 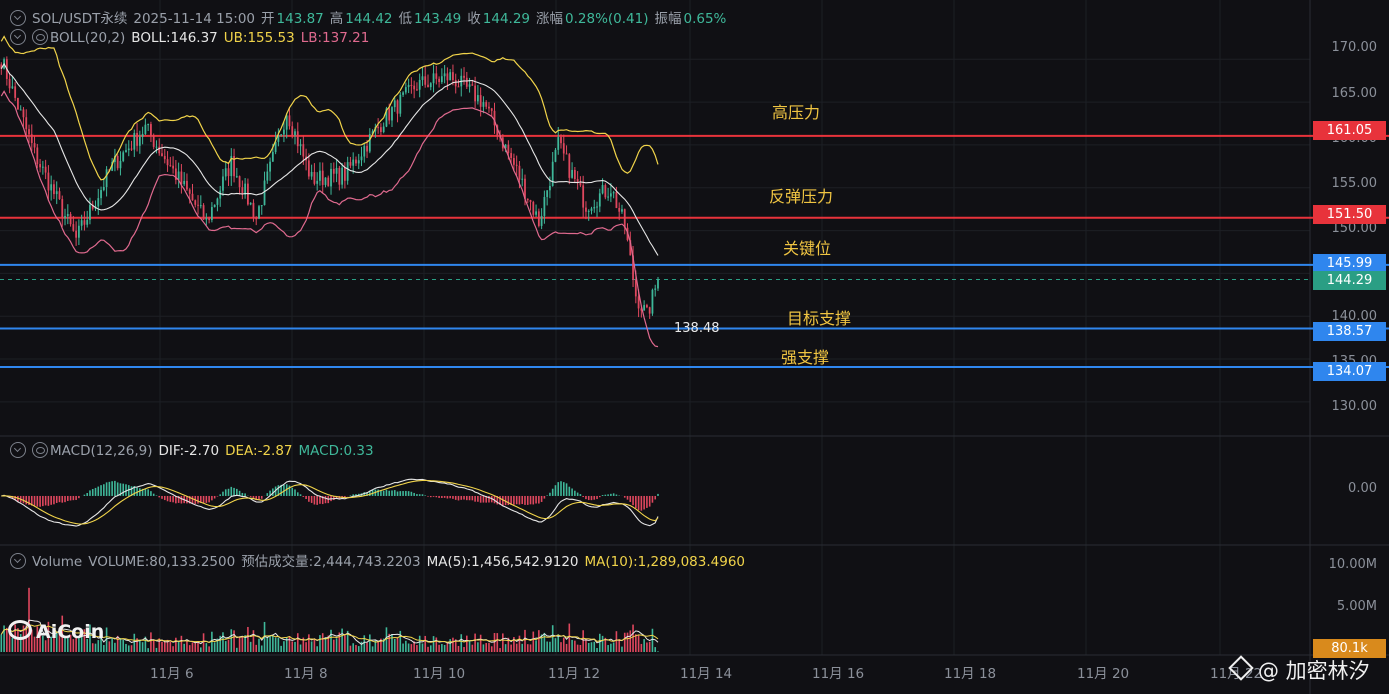 What do you see at coordinates (189, 451) in the screenshot?
I see `macd-dif: DIF:-2.70` at bounding box center [189, 451].